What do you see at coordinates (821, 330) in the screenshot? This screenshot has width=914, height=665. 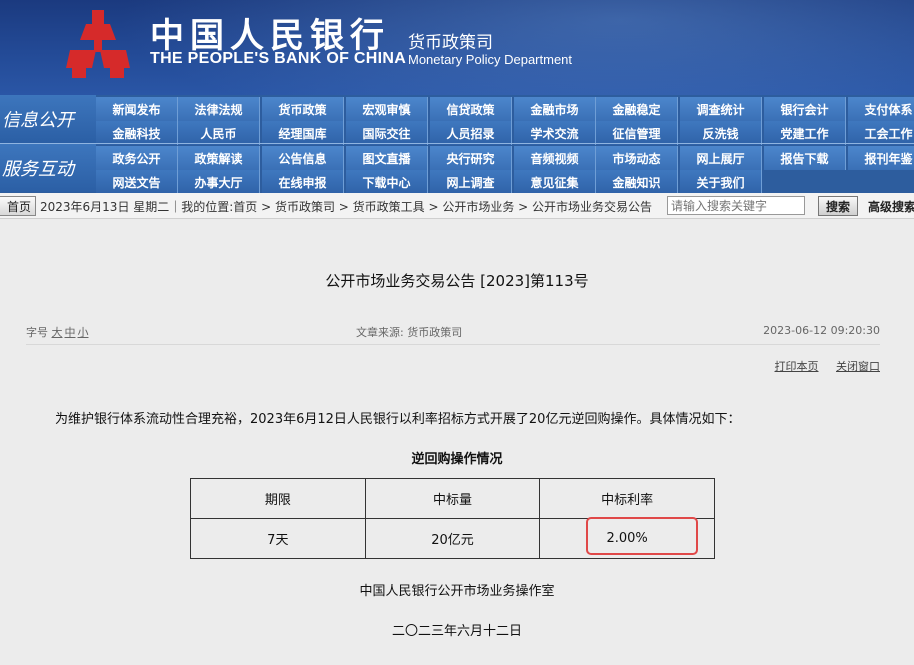 I see `article-datetime: 2023-06-12 09:20:30` at bounding box center [821, 330].